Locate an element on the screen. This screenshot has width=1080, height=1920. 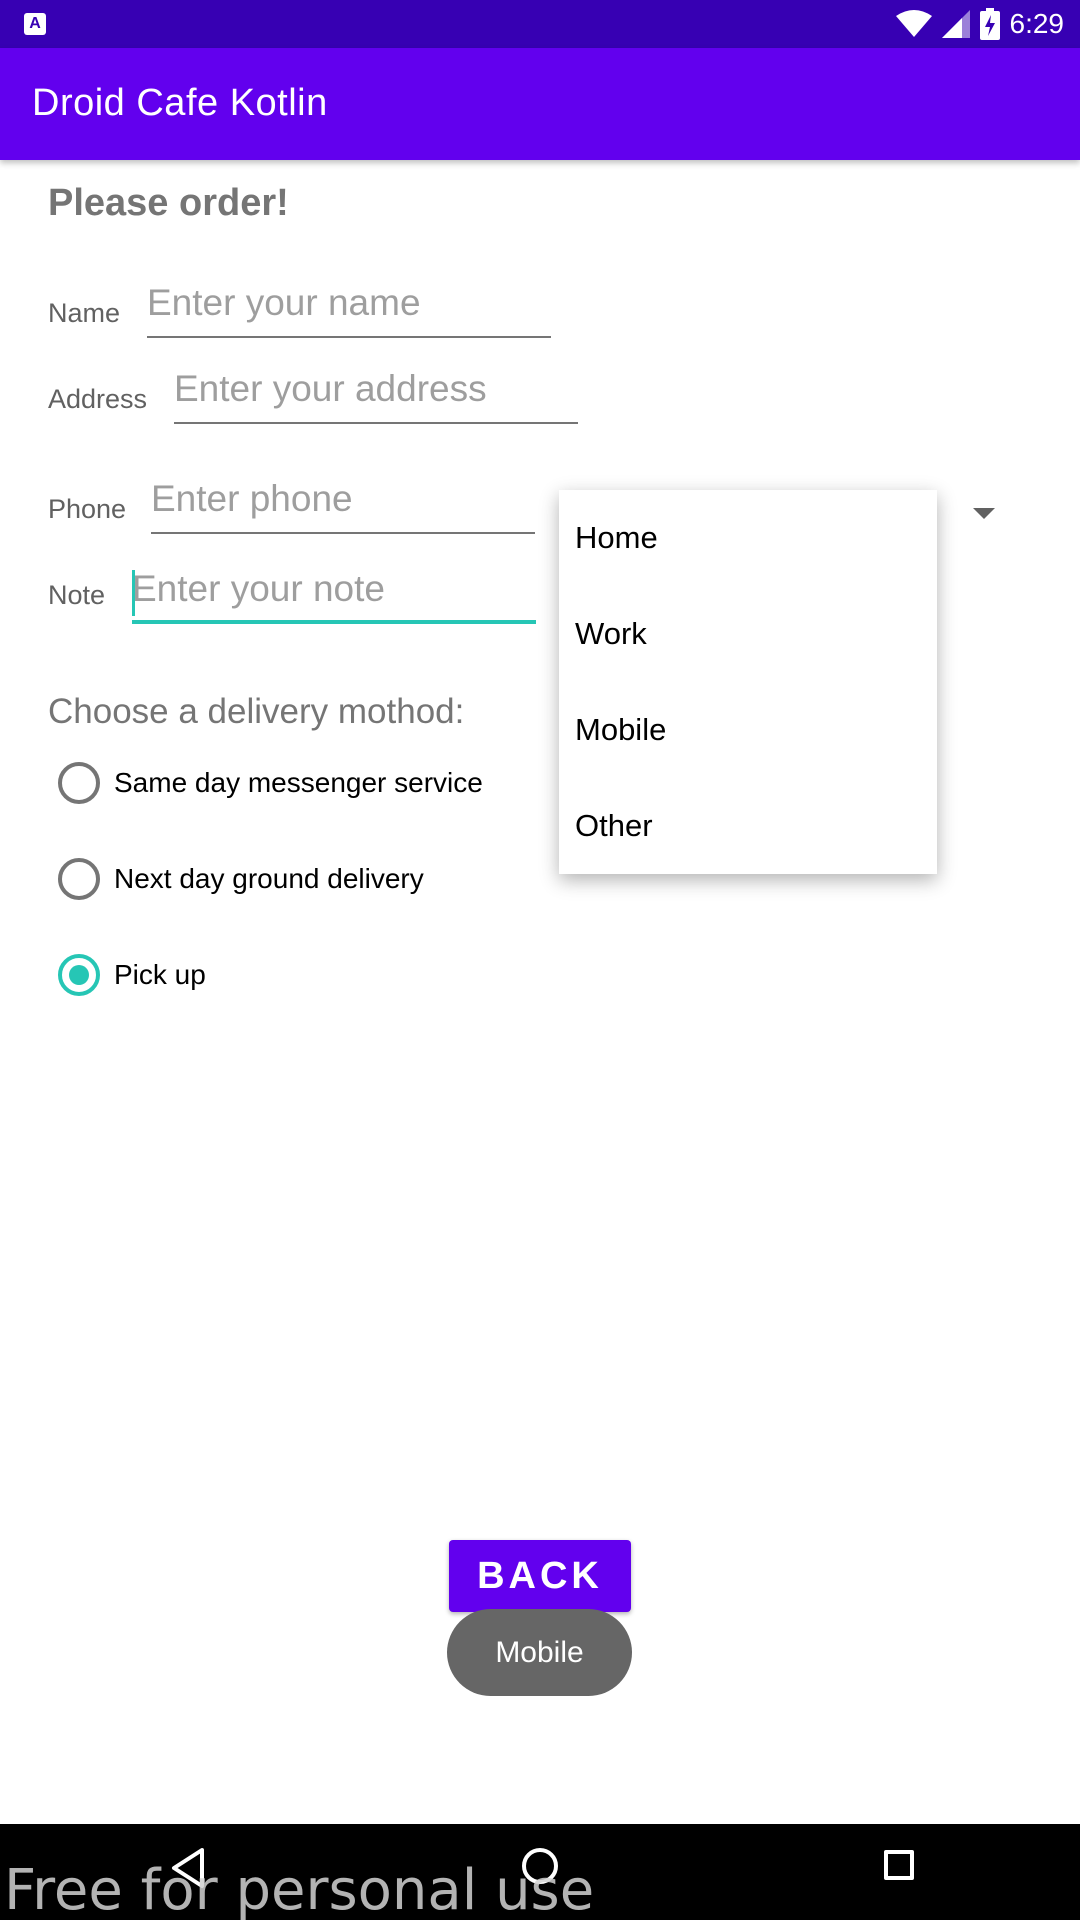
phone-placeholder: Enter phone is located at coordinates (252, 498).